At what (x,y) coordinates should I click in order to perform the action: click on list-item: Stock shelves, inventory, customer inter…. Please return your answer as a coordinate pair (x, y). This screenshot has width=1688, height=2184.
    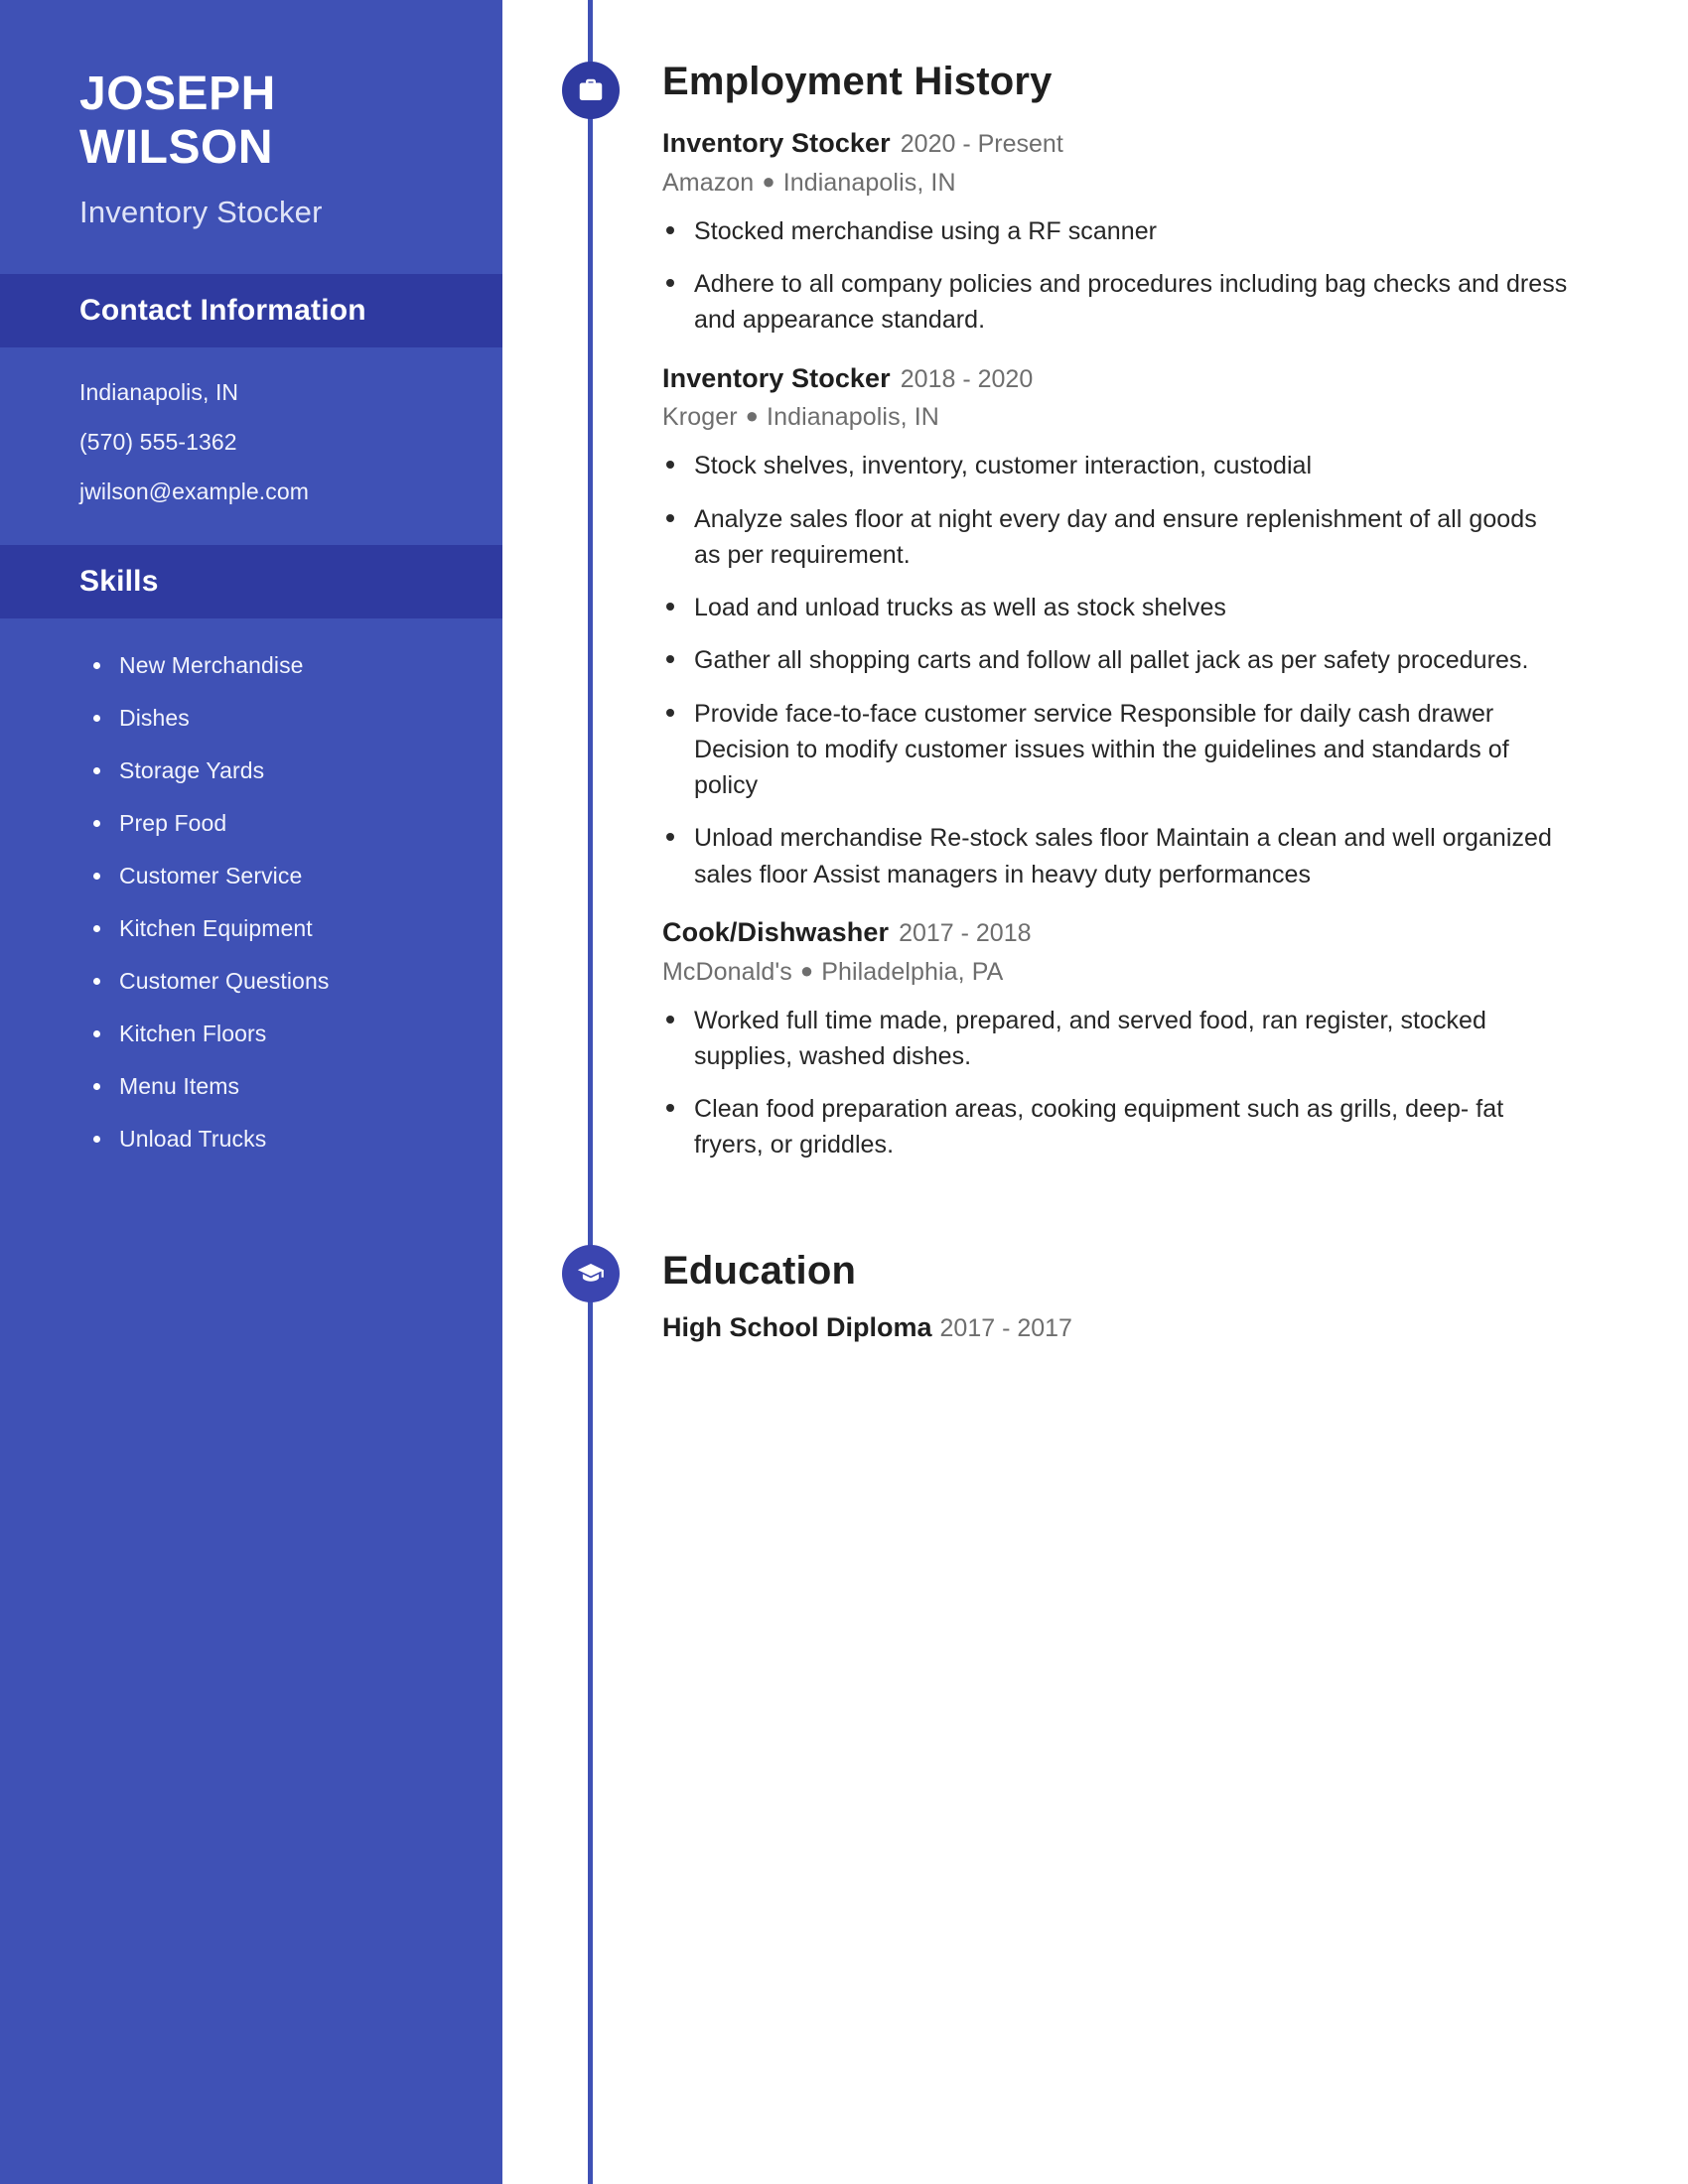
    Looking at the image, I should click on (1115, 465).